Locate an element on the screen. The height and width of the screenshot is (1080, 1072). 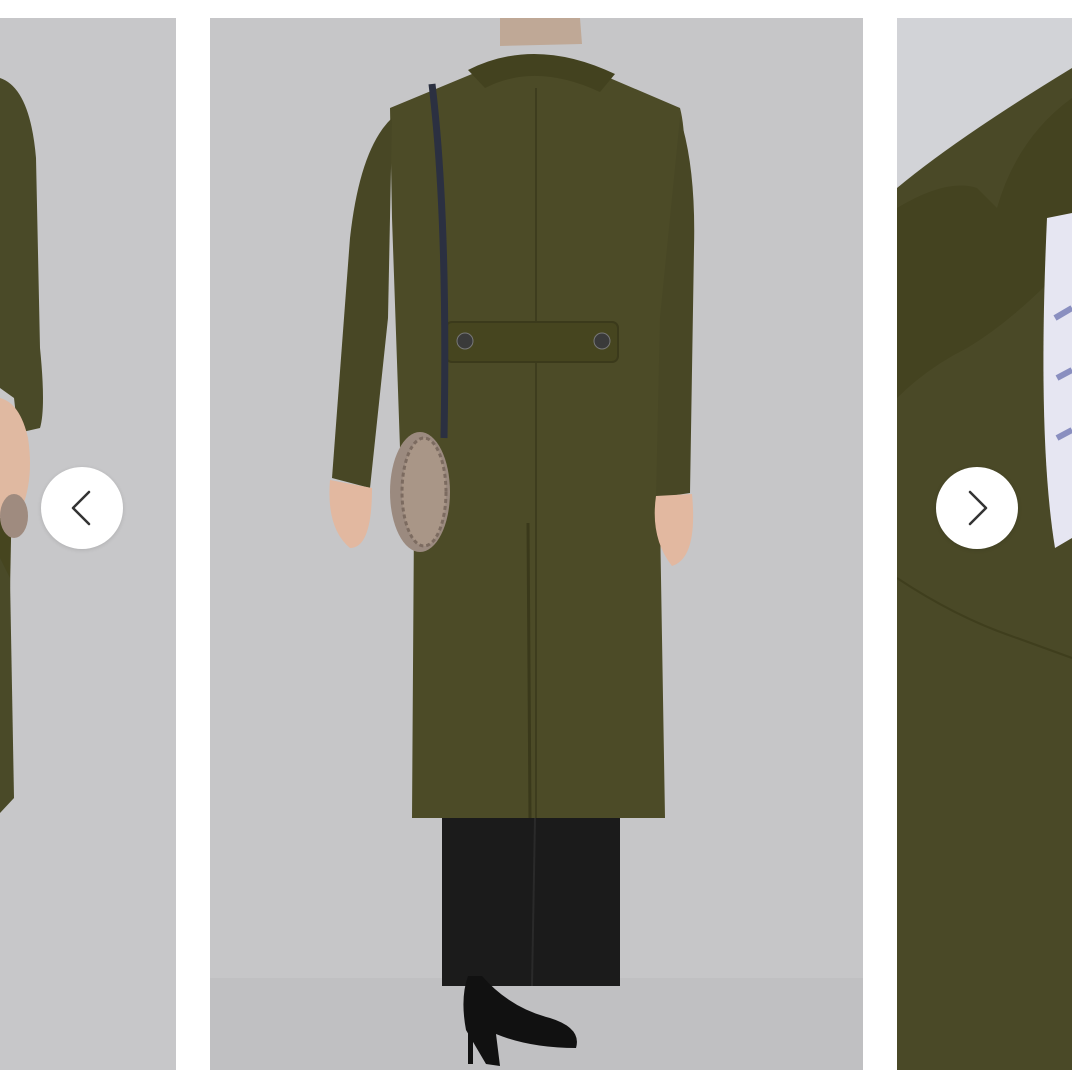
previous-slide-button is located at coordinates (82, 508).